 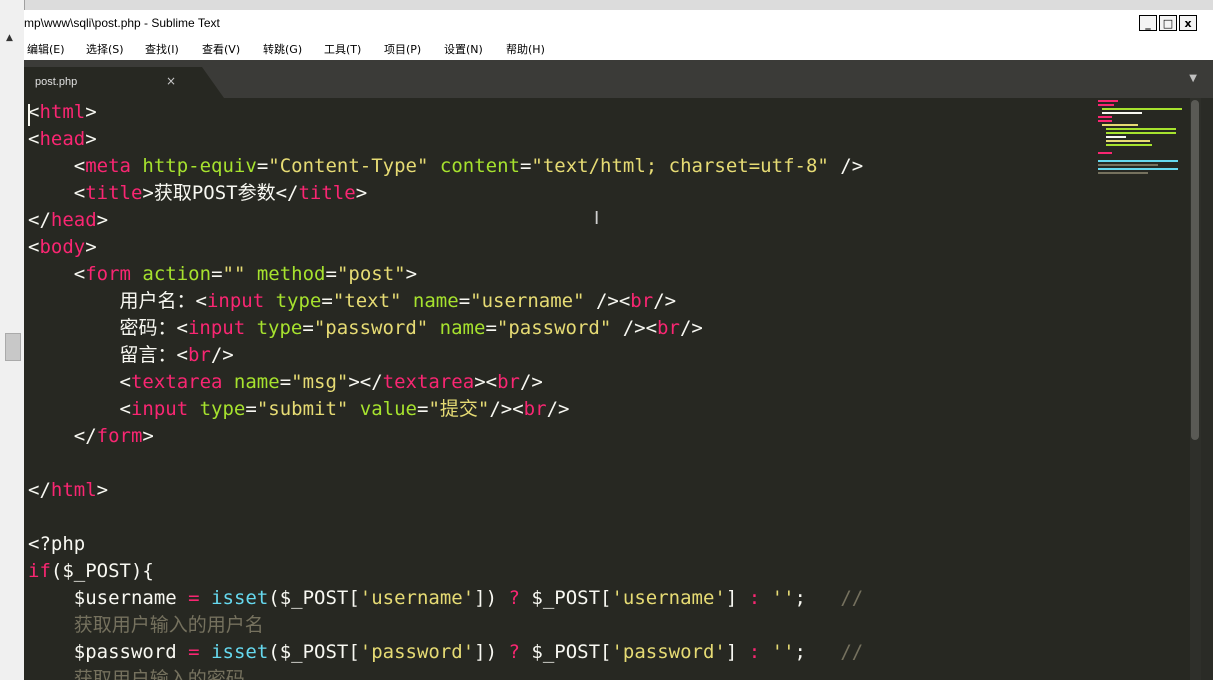 I want to click on code-token: ></, so click(x=365, y=382).